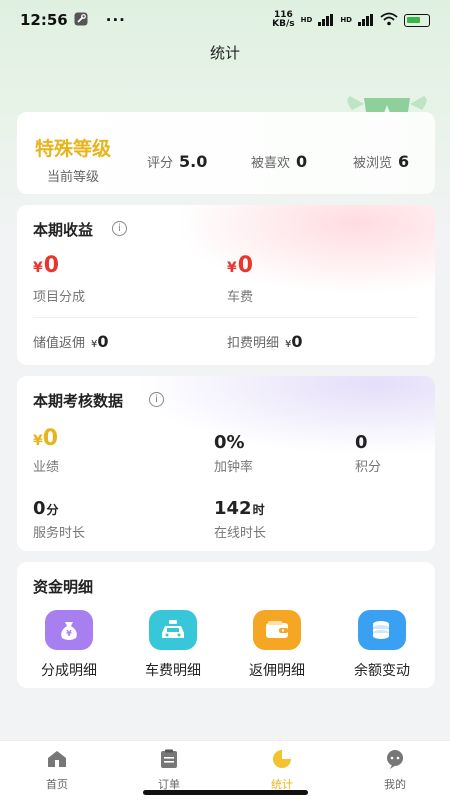 This screenshot has height=800, width=450. What do you see at coordinates (240, 265) in the screenshot?
I see `car-fee-value: ¥0` at bounding box center [240, 265].